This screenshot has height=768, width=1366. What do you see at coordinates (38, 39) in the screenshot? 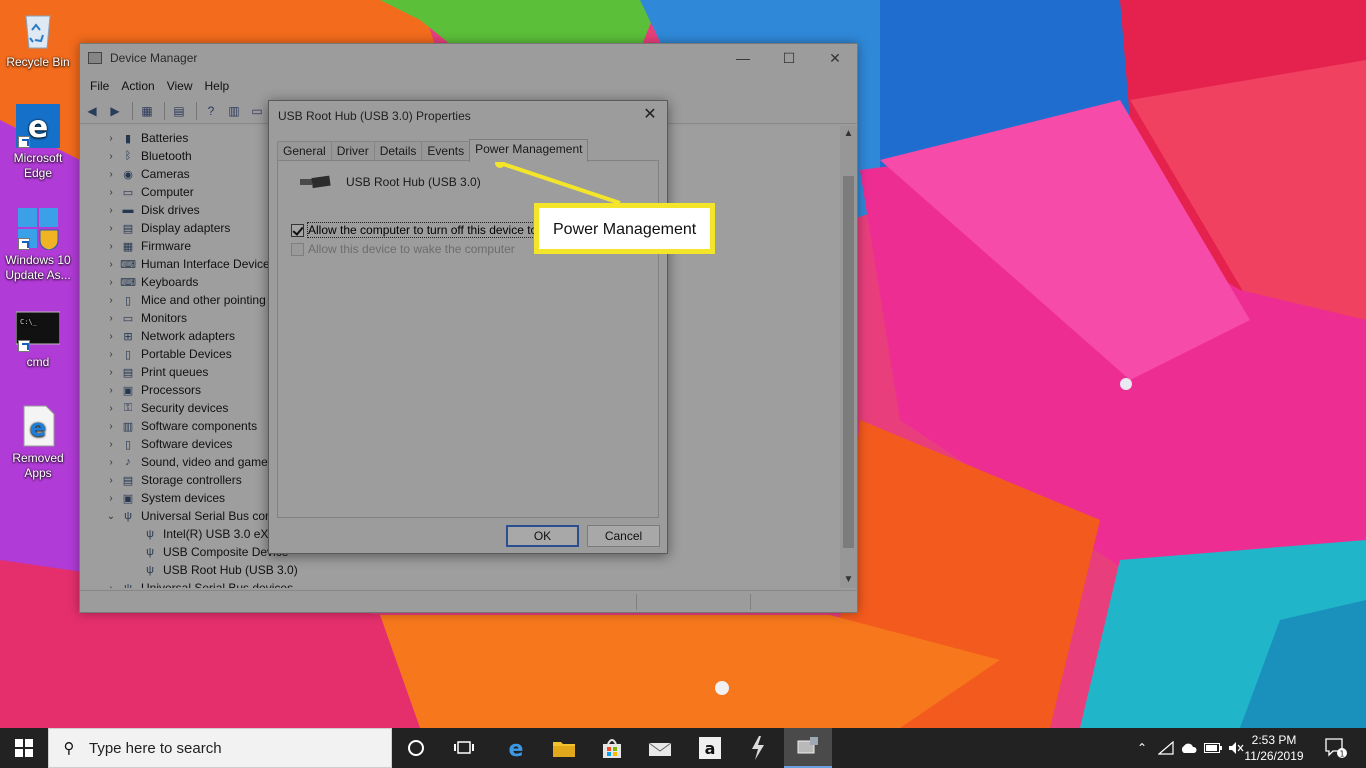
I see `desktop-icon-recycle-bin: Recycle Bin` at bounding box center [38, 39].